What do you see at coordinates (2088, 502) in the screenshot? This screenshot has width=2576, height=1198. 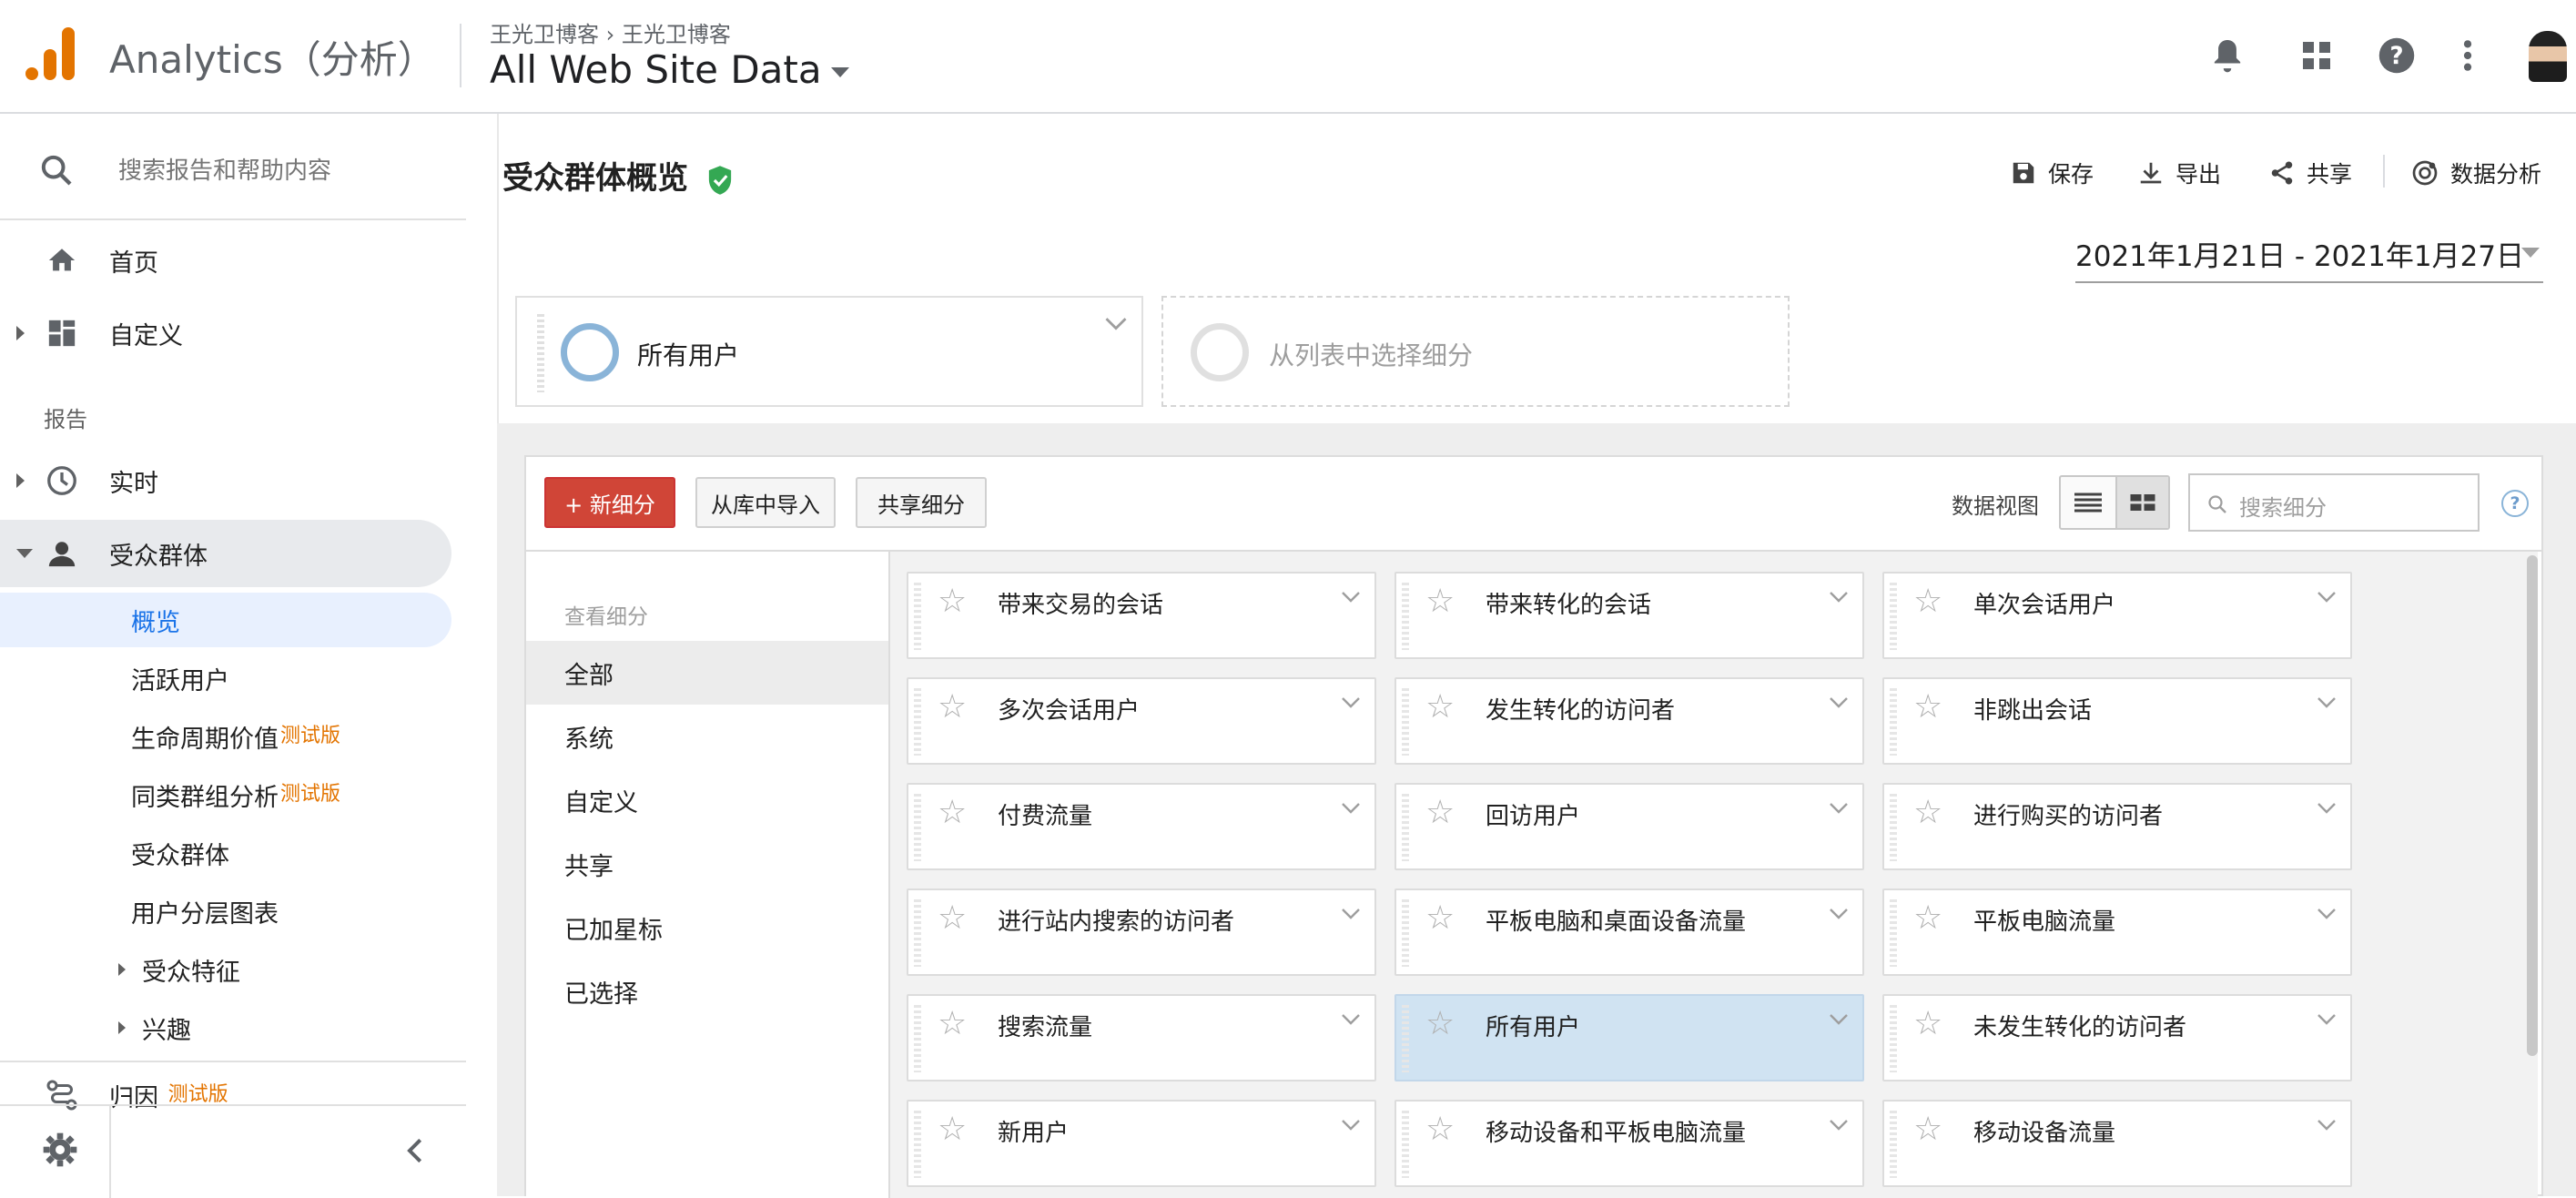 I see `list-view-icon` at bounding box center [2088, 502].